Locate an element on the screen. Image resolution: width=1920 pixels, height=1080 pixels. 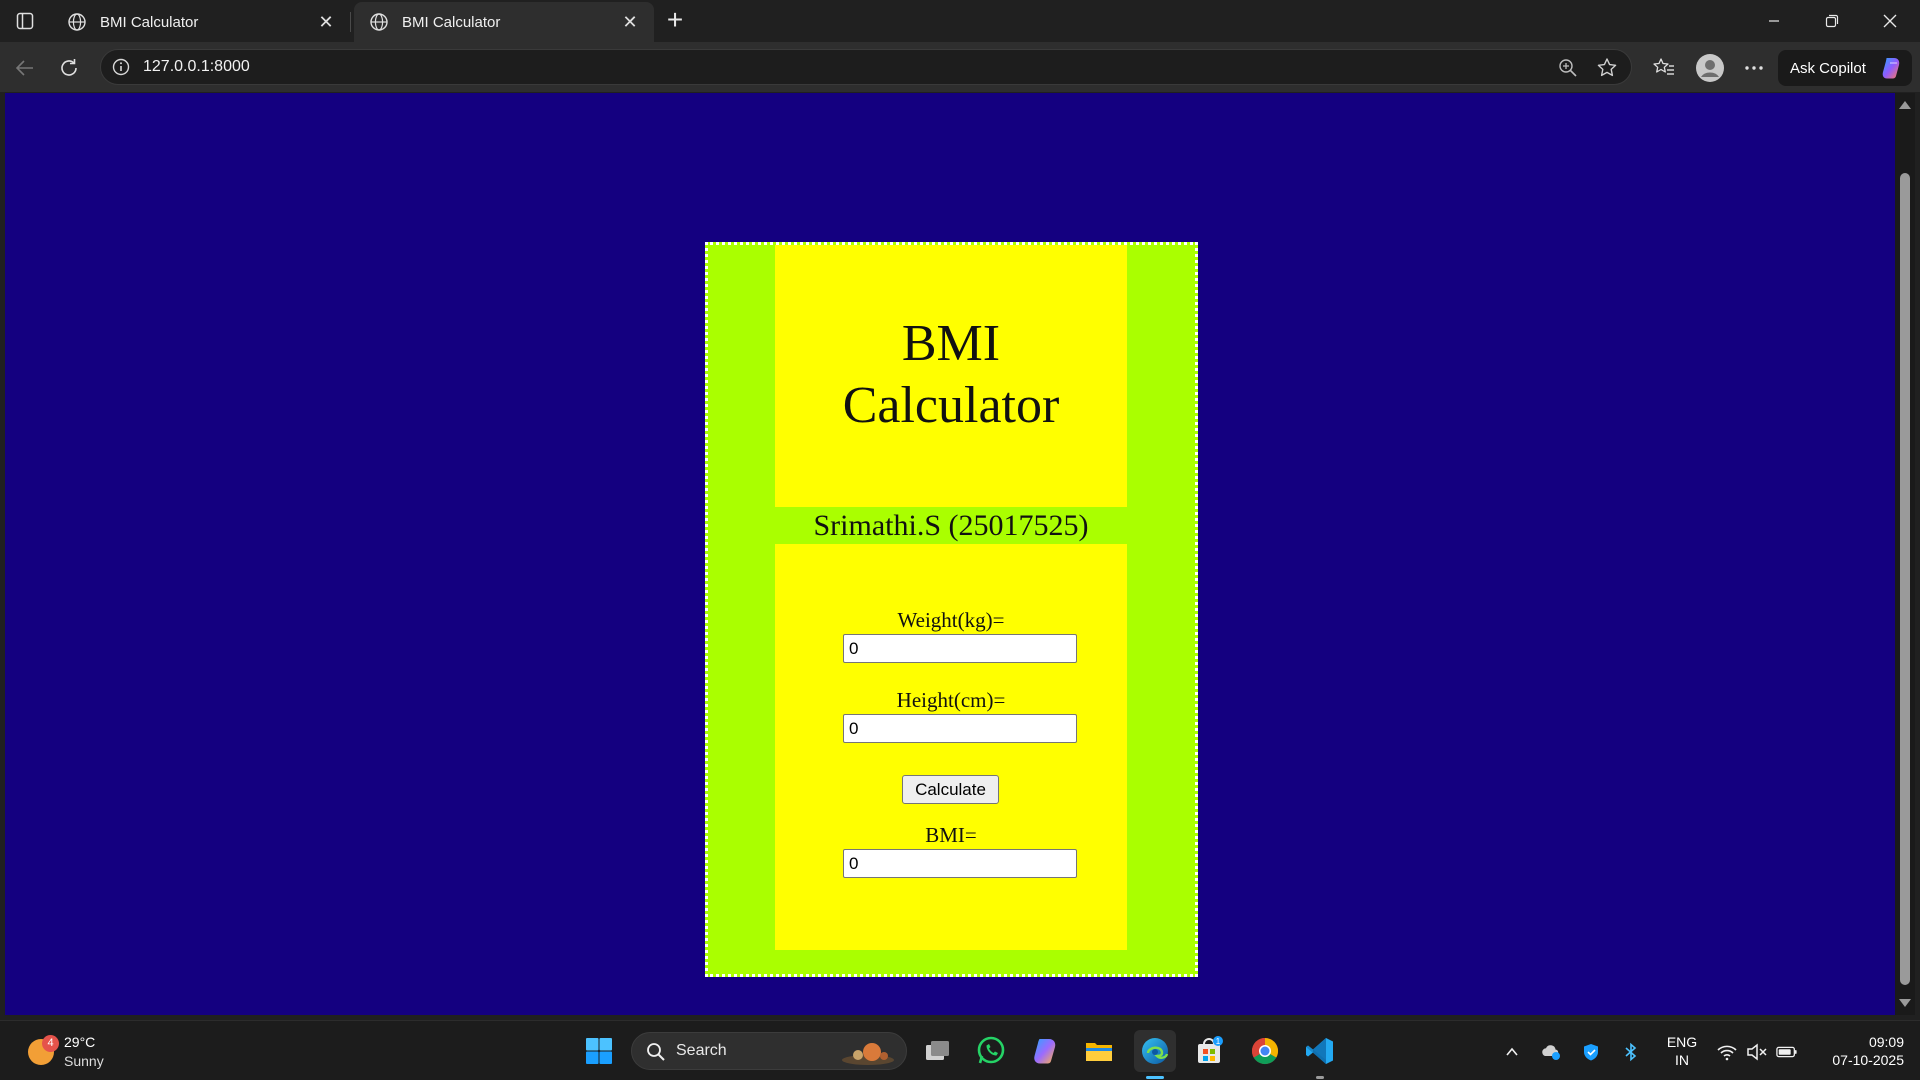
input-language: ENG IN is located at coordinates (1682, 1051).